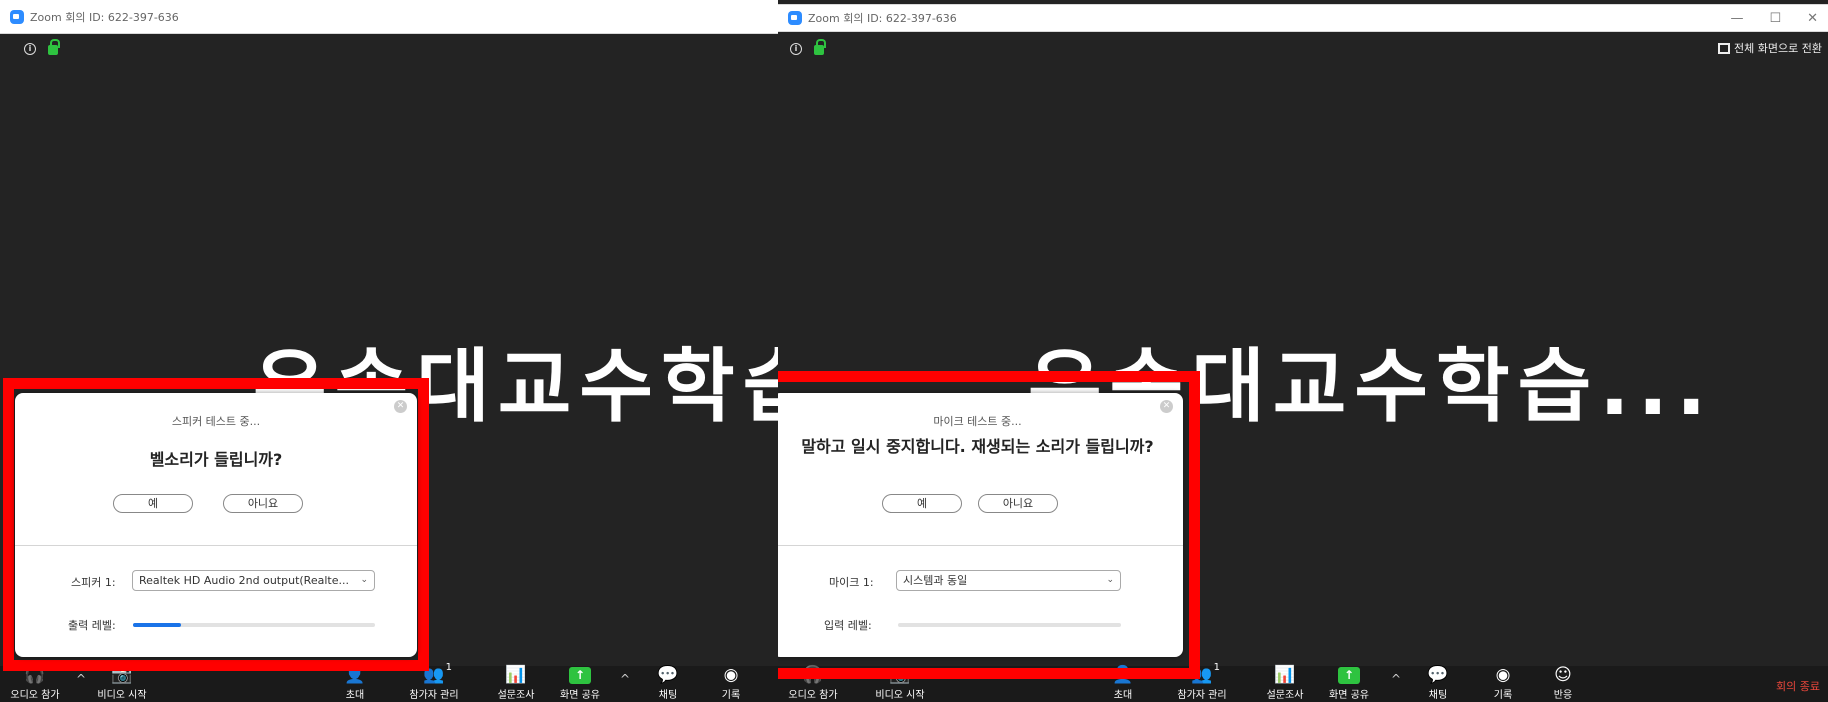 Image resolution: width=1828 pixels, height=702 pixels. Describe the element at coordinates (1008, 580) in the screenshot. I see `microphone-select: 시스템과 동일 ⌄` at that location.